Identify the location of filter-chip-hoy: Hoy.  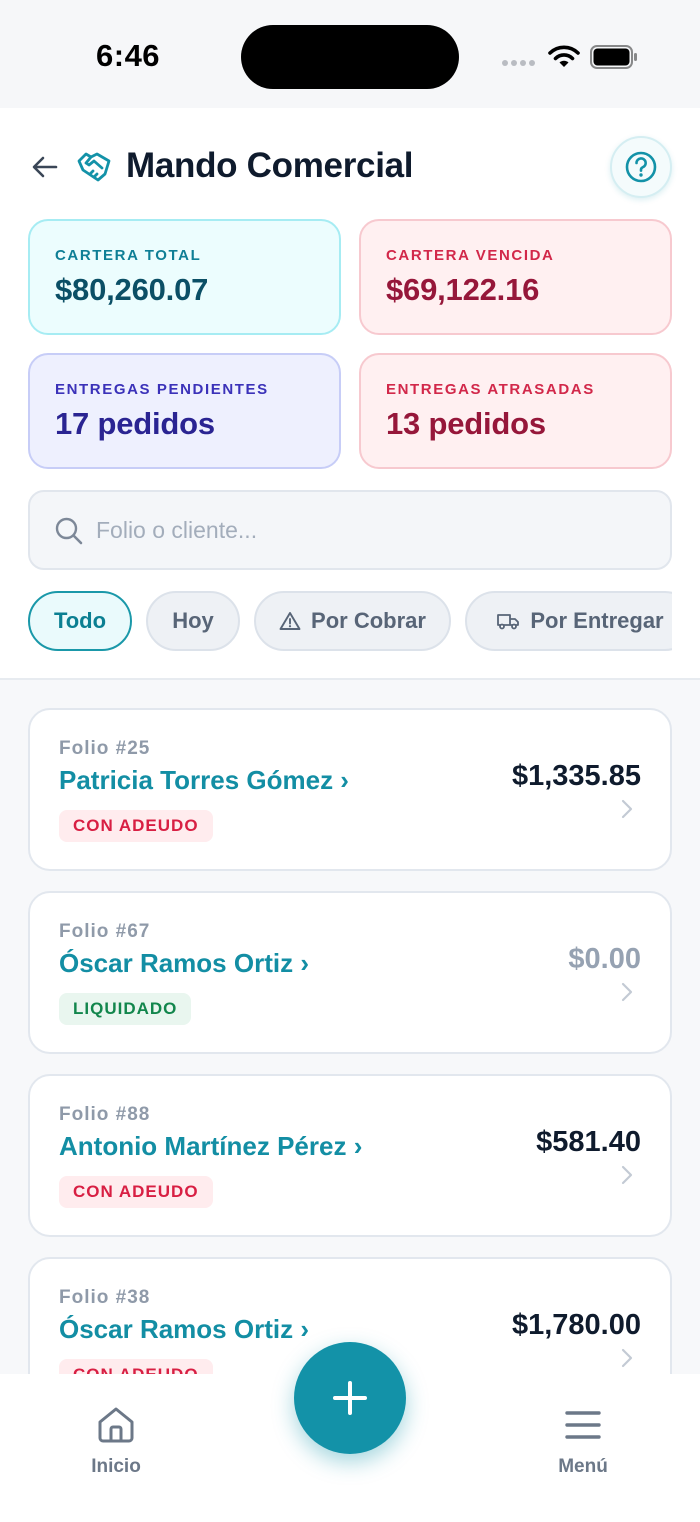
(193, 621).